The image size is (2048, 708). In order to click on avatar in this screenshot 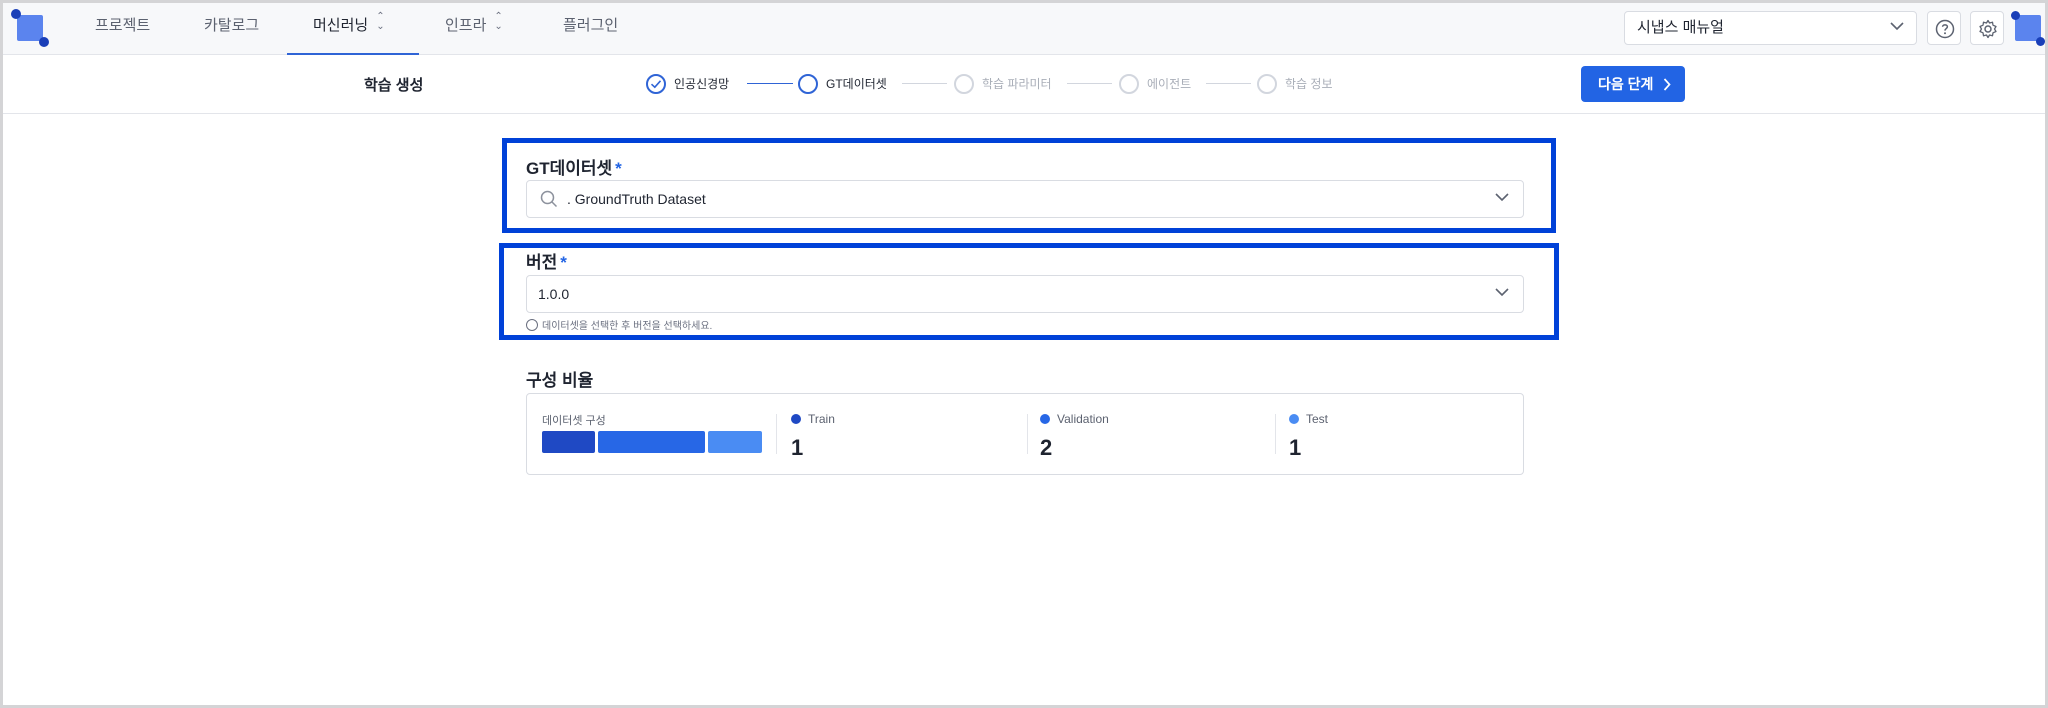, I will do `click(2028, 28)`.